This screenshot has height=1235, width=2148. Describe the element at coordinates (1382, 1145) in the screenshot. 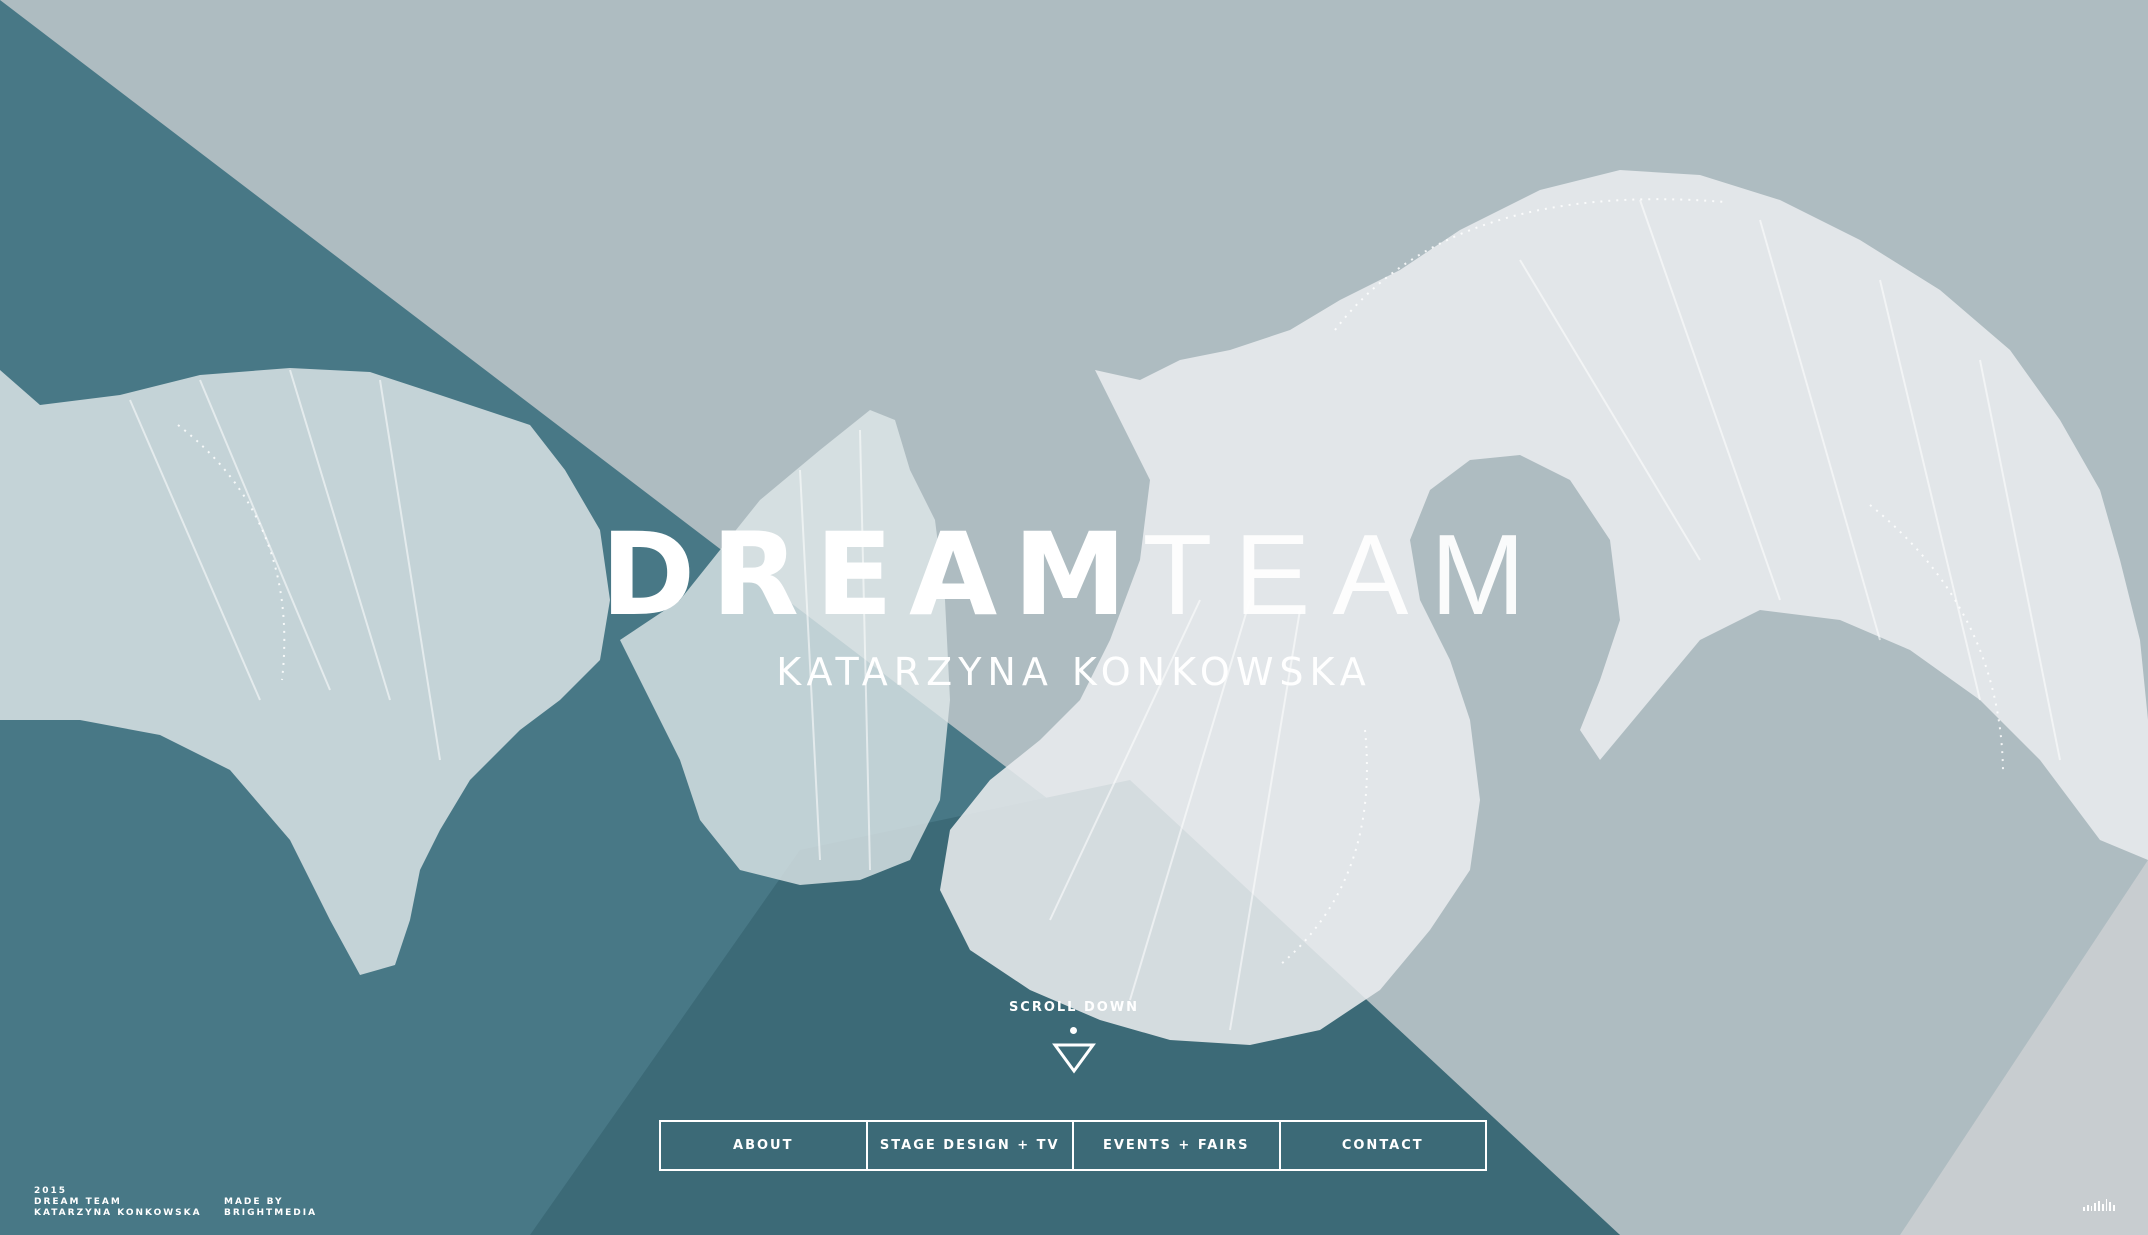

I see `nav-item-contact: CONTACT` at that location.